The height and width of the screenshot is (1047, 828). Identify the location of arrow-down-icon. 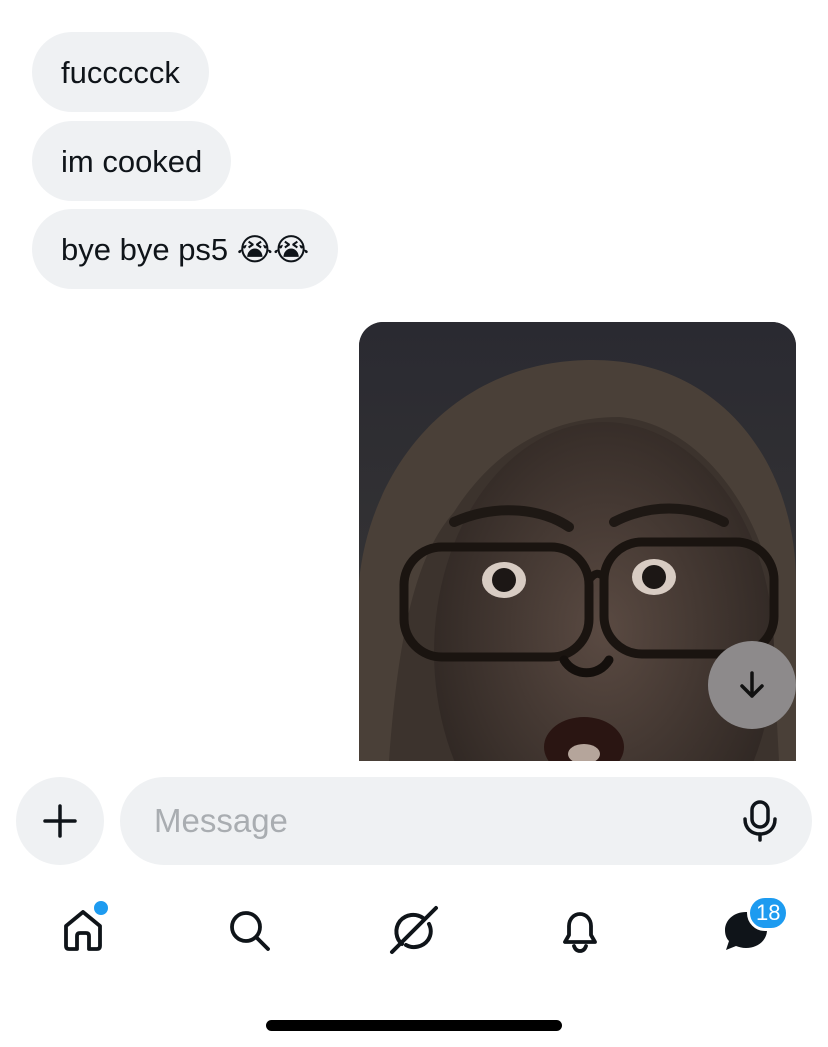
(752, 684).